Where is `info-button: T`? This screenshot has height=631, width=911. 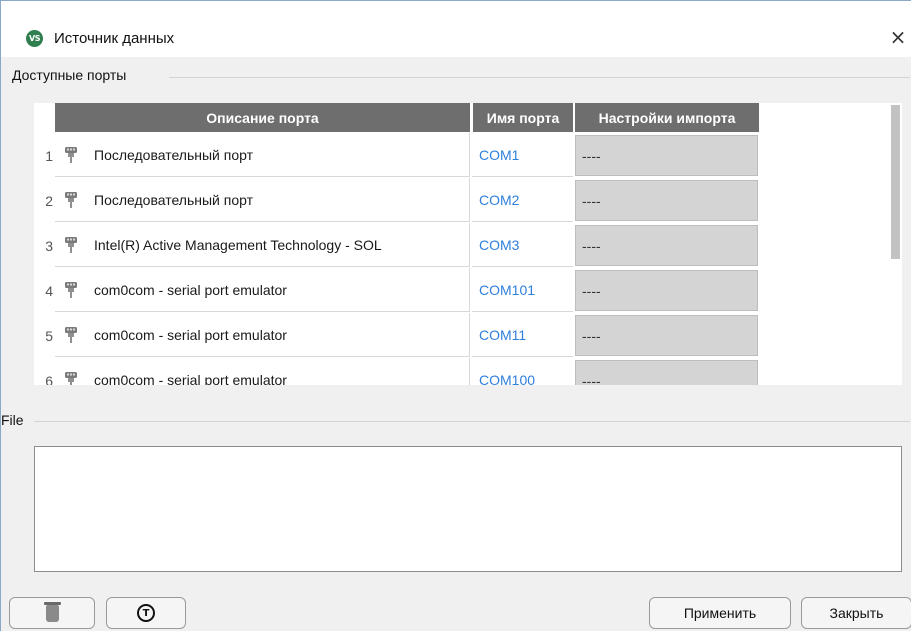
info-button: T is located at coordinates (146, 613).